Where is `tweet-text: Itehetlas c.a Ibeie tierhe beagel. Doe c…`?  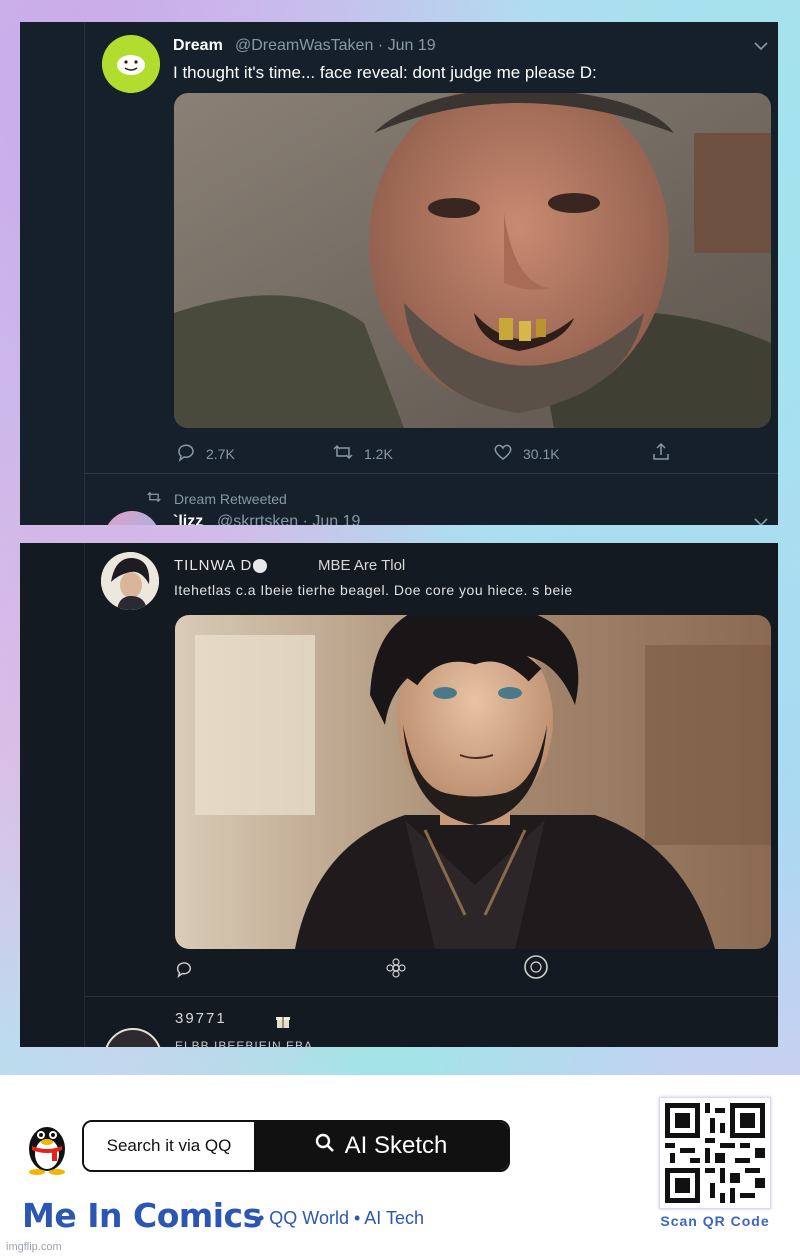
tweet-text: Itehetlas c.a Ibeie tierhe beagel. Doe c… is located at coordinates (373, 590).